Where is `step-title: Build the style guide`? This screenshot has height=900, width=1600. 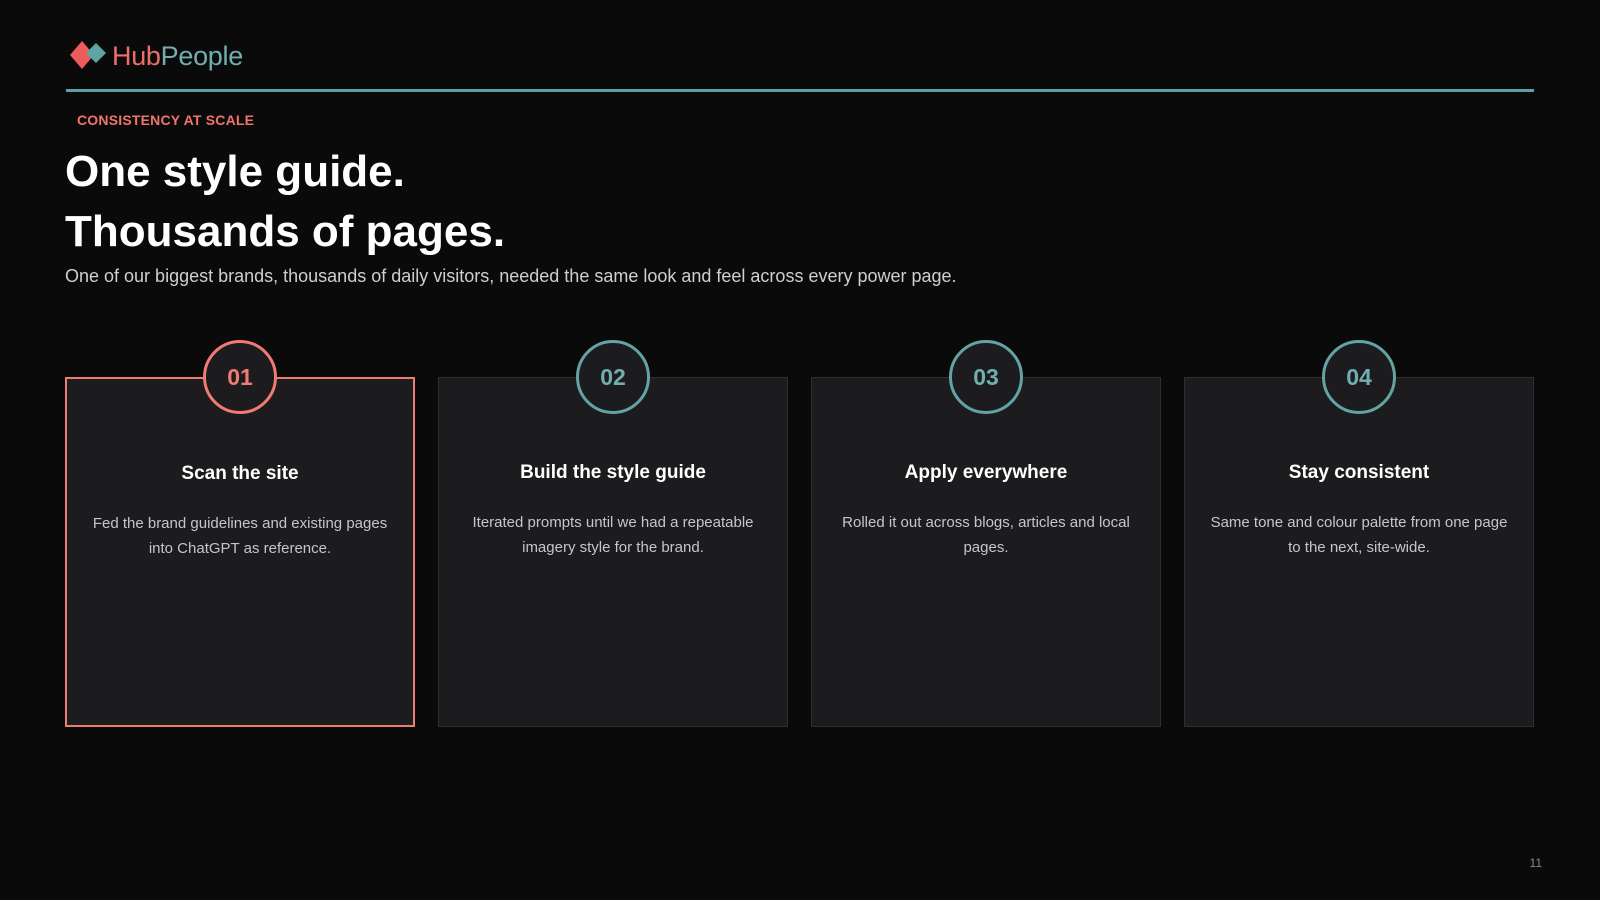 step-title: Build the style guide is located at coordinates (613, 472).